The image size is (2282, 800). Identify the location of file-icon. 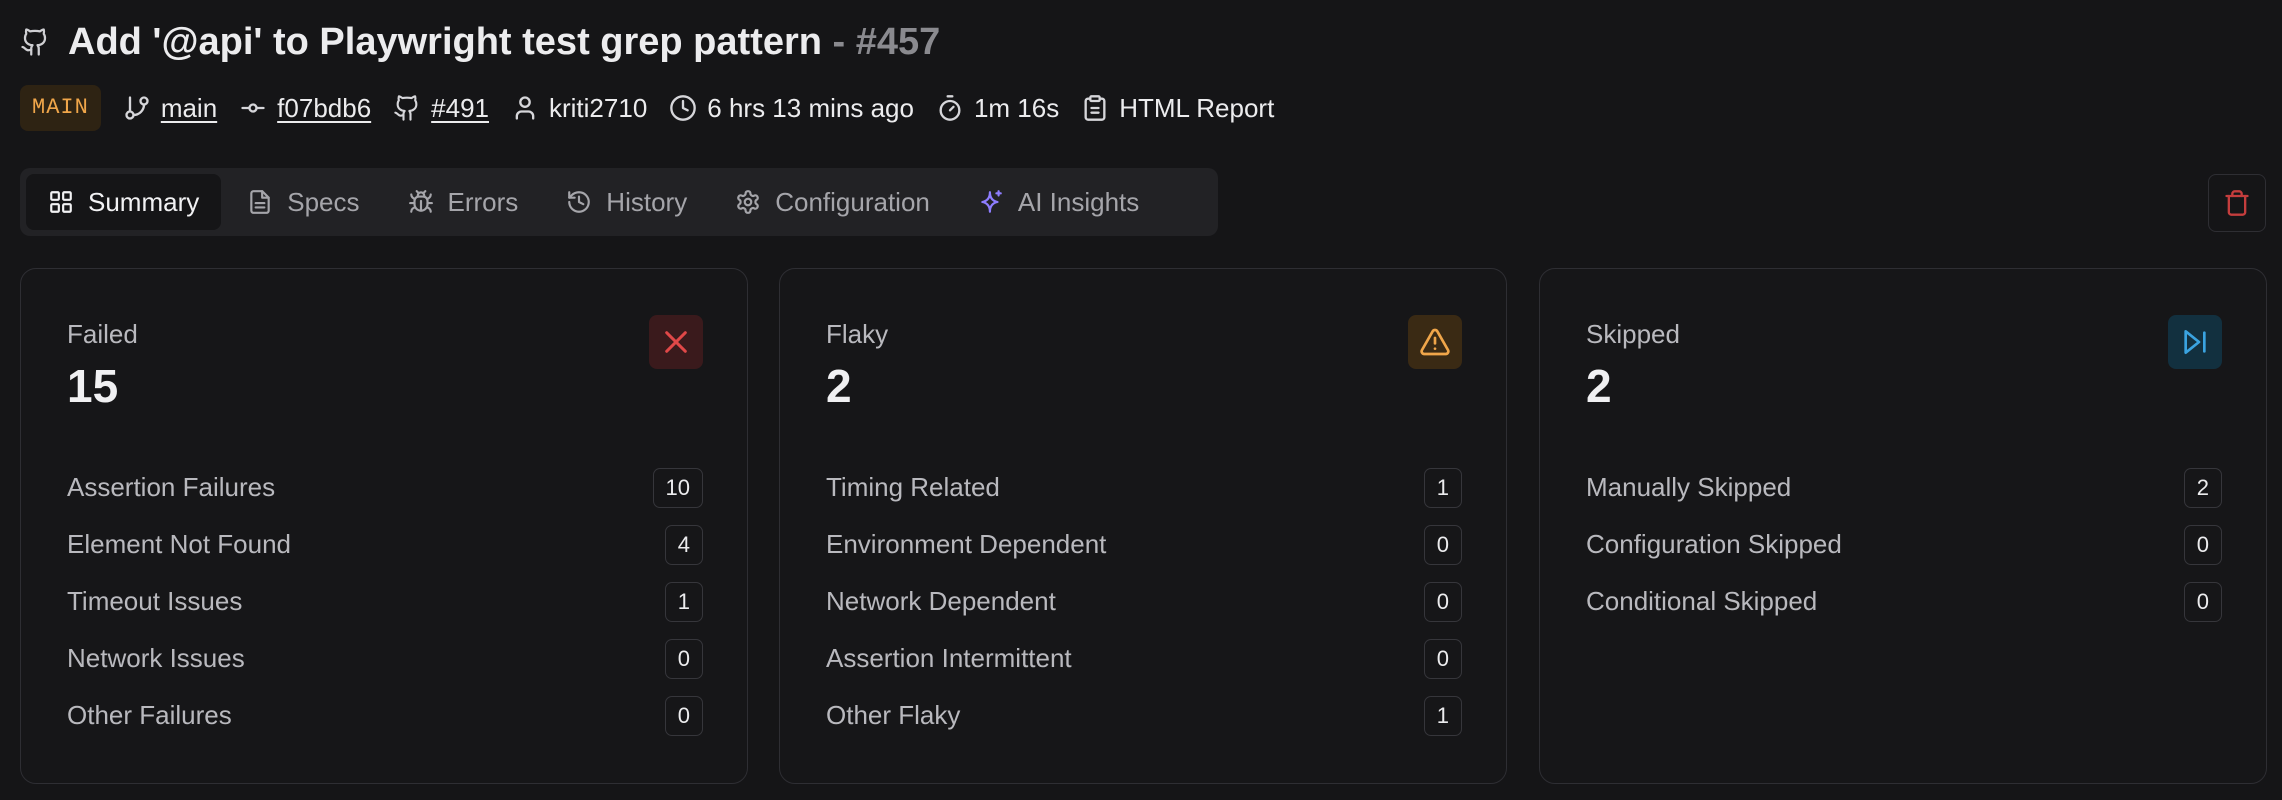
(260, 202).